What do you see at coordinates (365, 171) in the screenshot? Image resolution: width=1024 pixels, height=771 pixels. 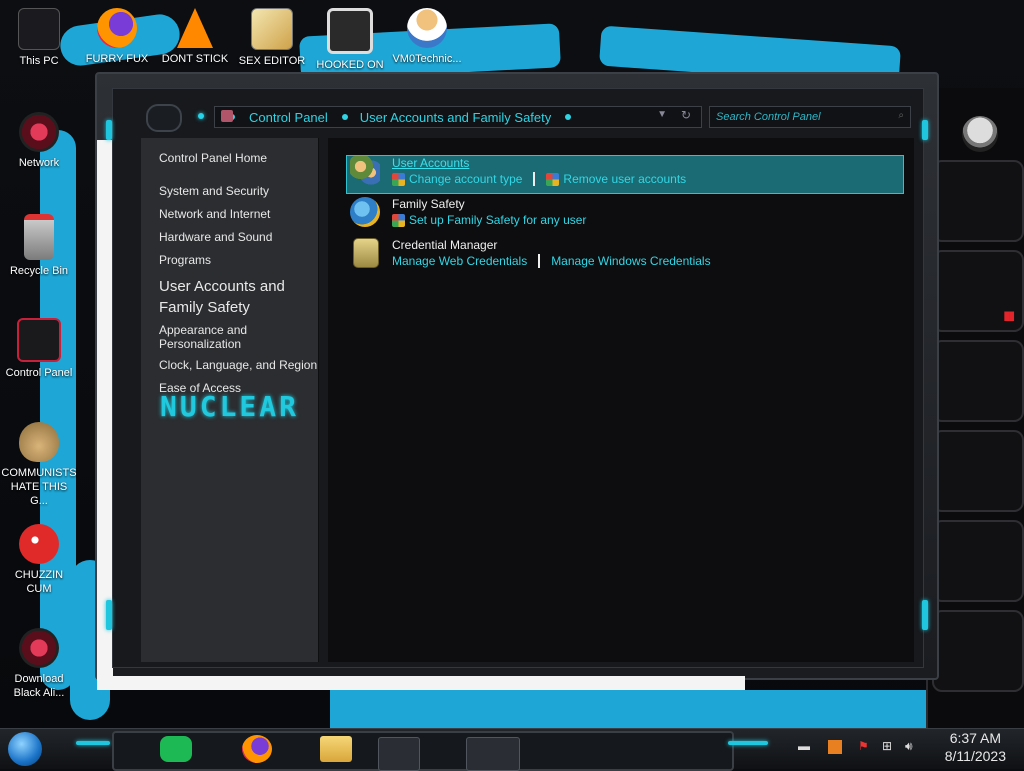 I see `users-icon` at bounding box center [365, 171].